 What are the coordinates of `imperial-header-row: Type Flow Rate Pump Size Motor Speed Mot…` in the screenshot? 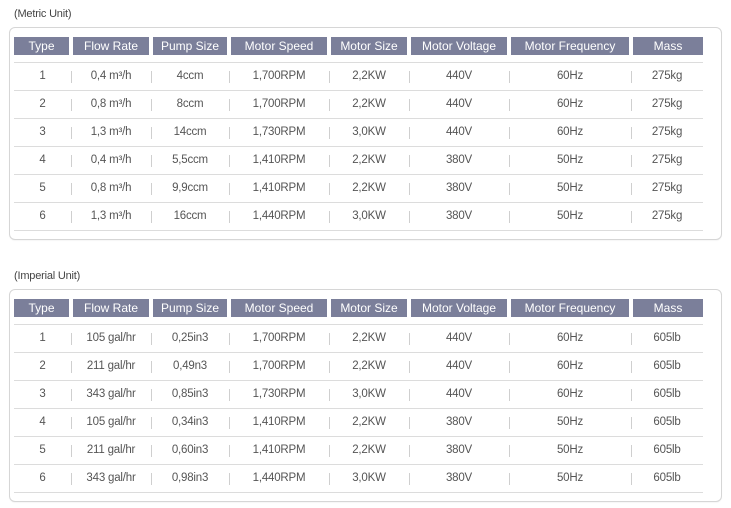 It's located at (358, 308).